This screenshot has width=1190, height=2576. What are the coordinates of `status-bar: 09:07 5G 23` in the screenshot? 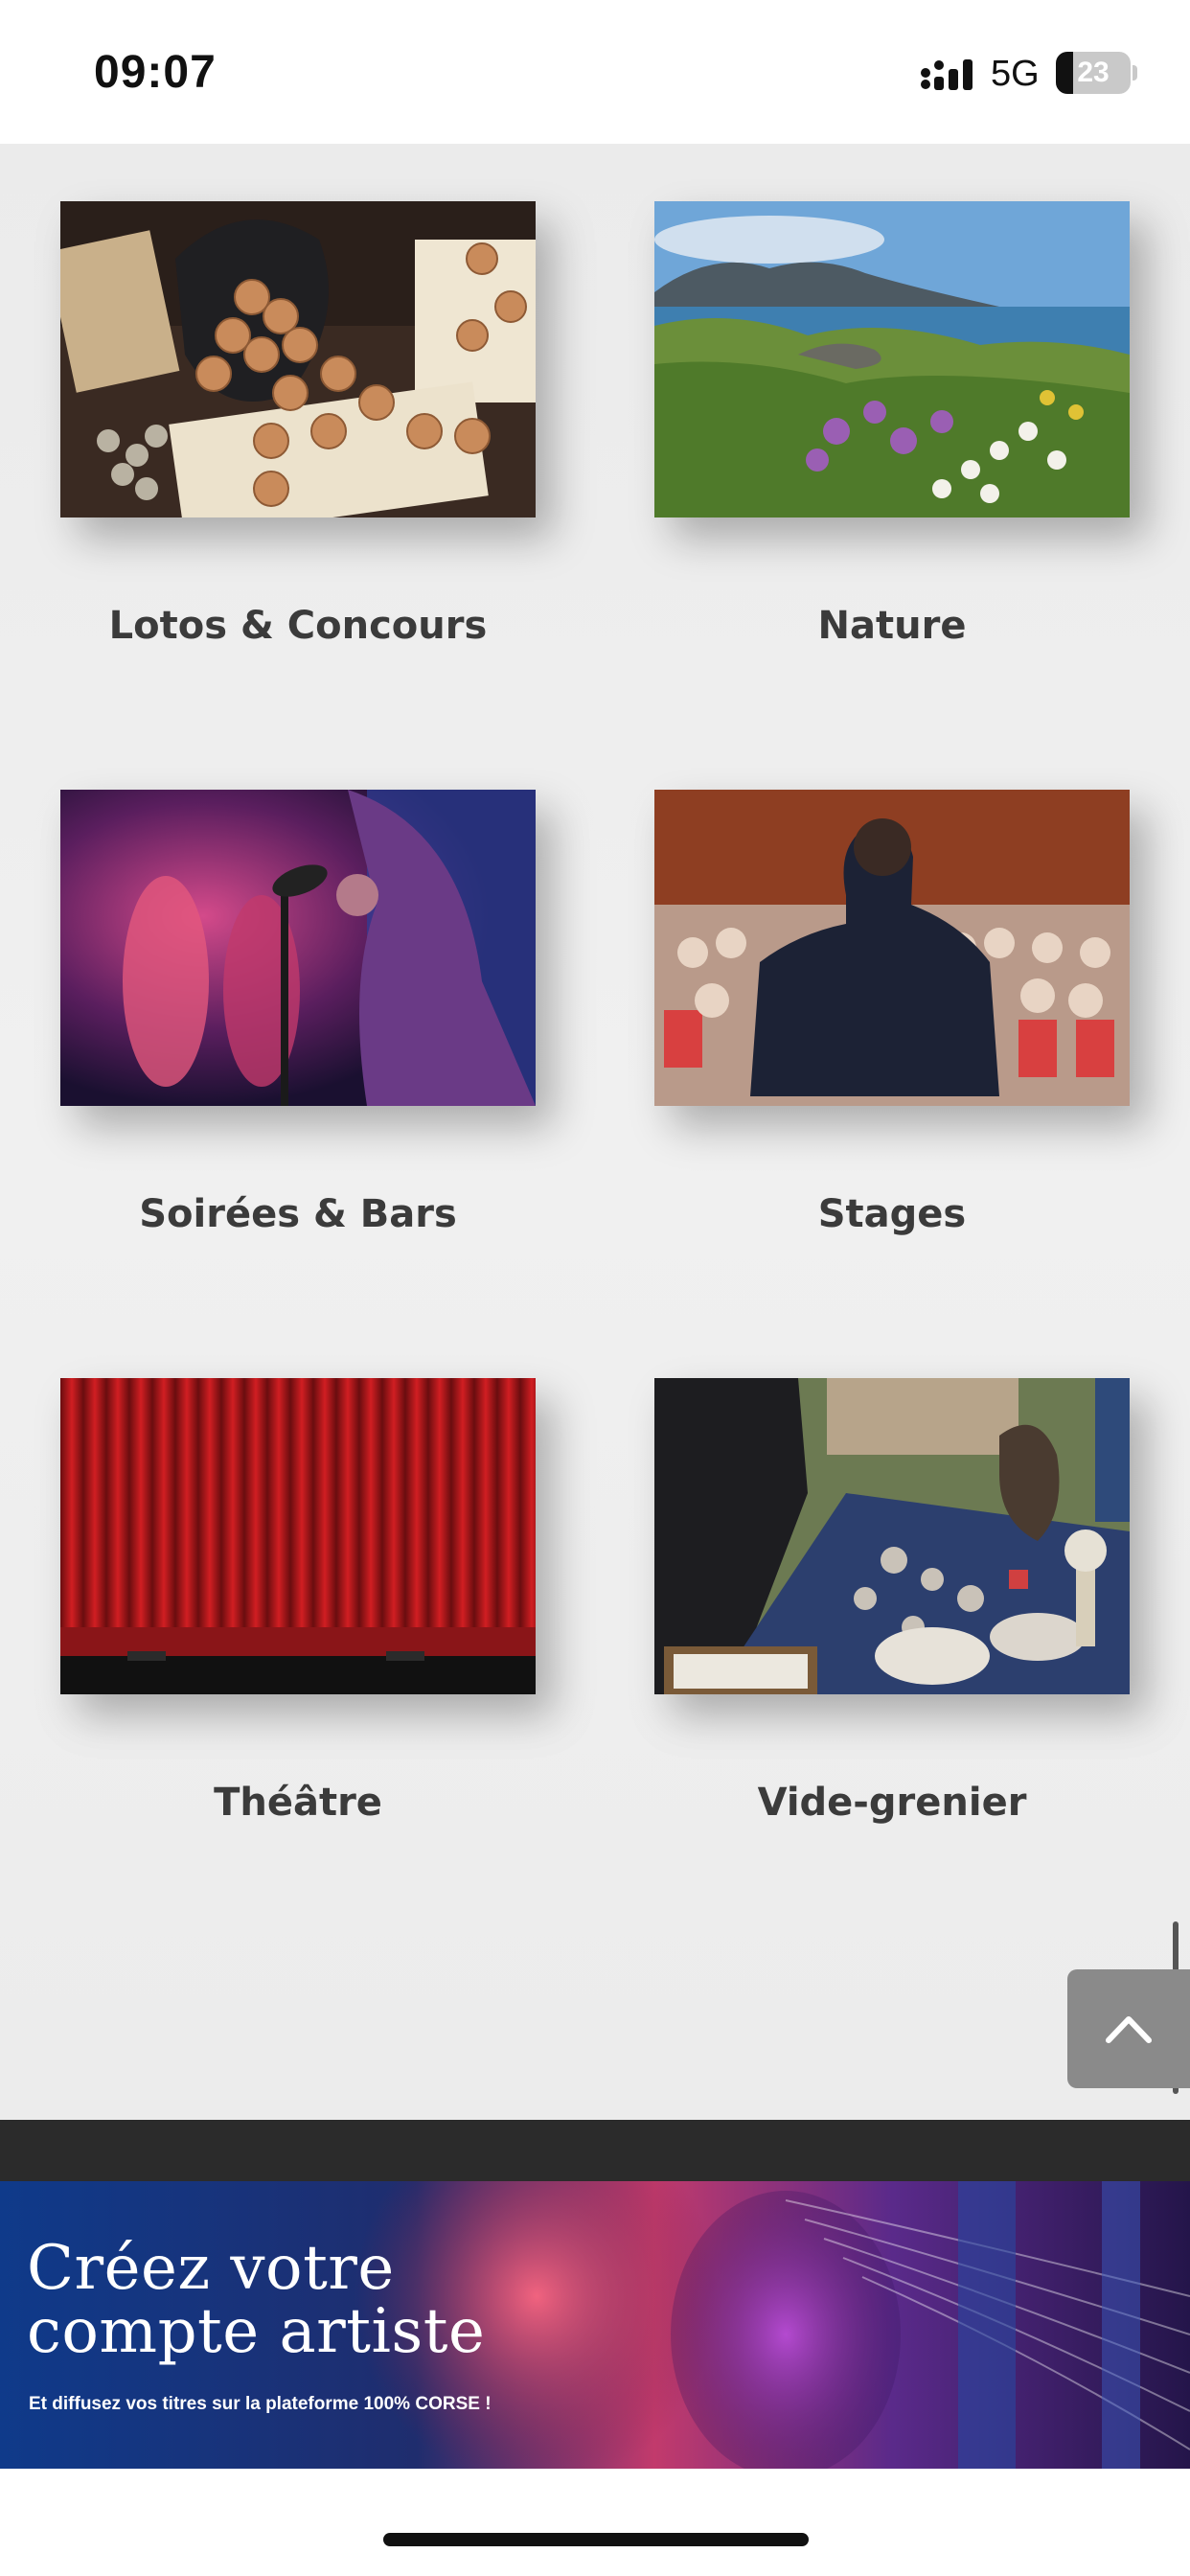 It's located at (595, 72).